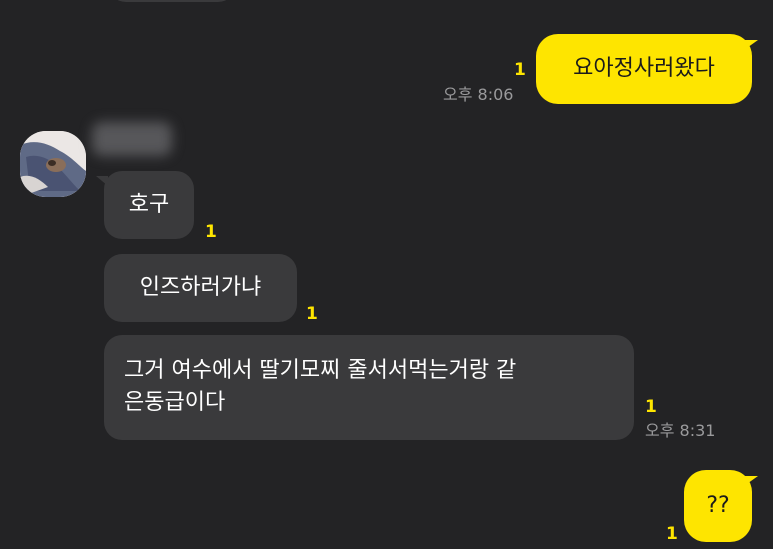 The image size is (773, 549). Describe the element at coordinates (369, 387) in the screenshot. I see `incoming-message-bubble: 그거 여수에서 딸기모찌 줄서서먹는거랑 같 은동급이다` at that location.